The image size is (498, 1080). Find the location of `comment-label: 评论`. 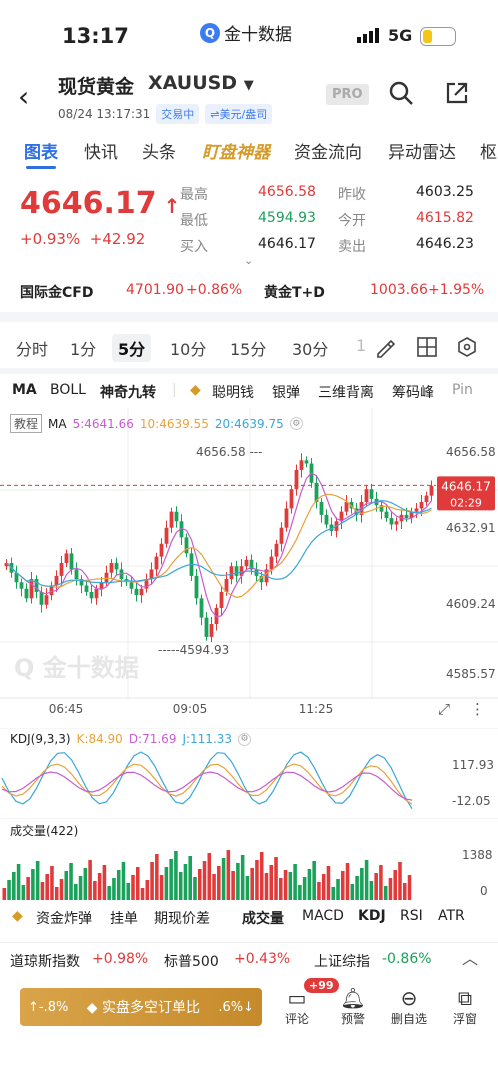

comment-label: 评论 is located at coordinates (296, 1019).